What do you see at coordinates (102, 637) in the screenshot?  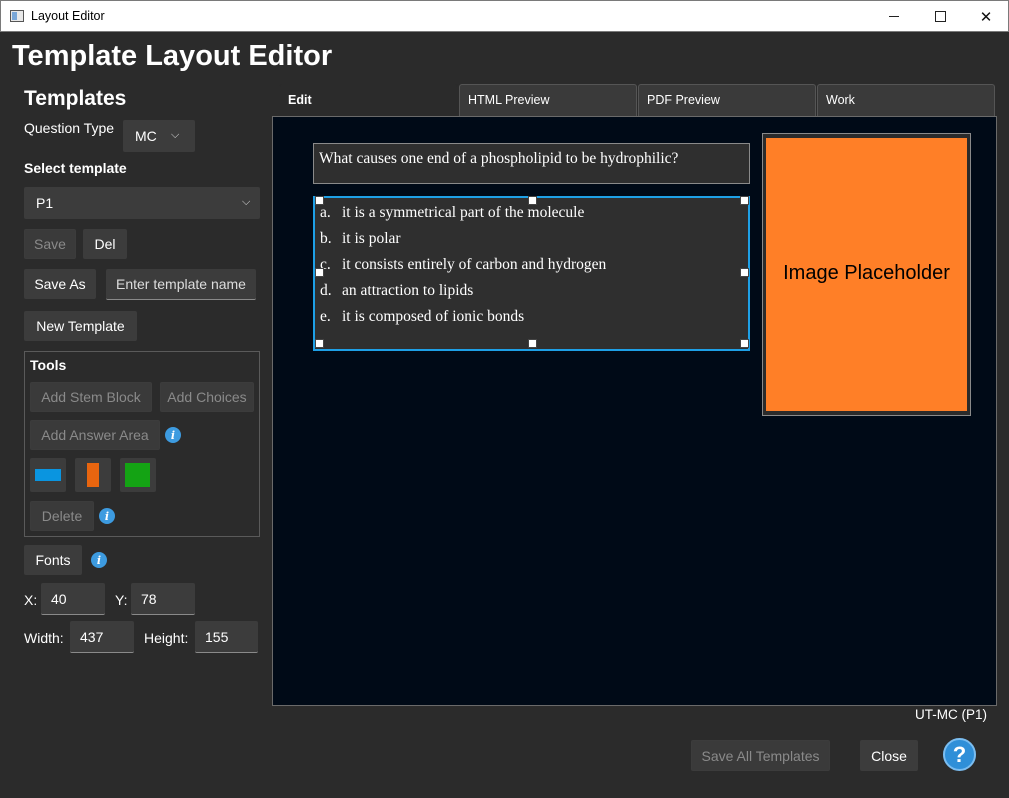 I see `width-input: 437` at bounding box center [102, 637].